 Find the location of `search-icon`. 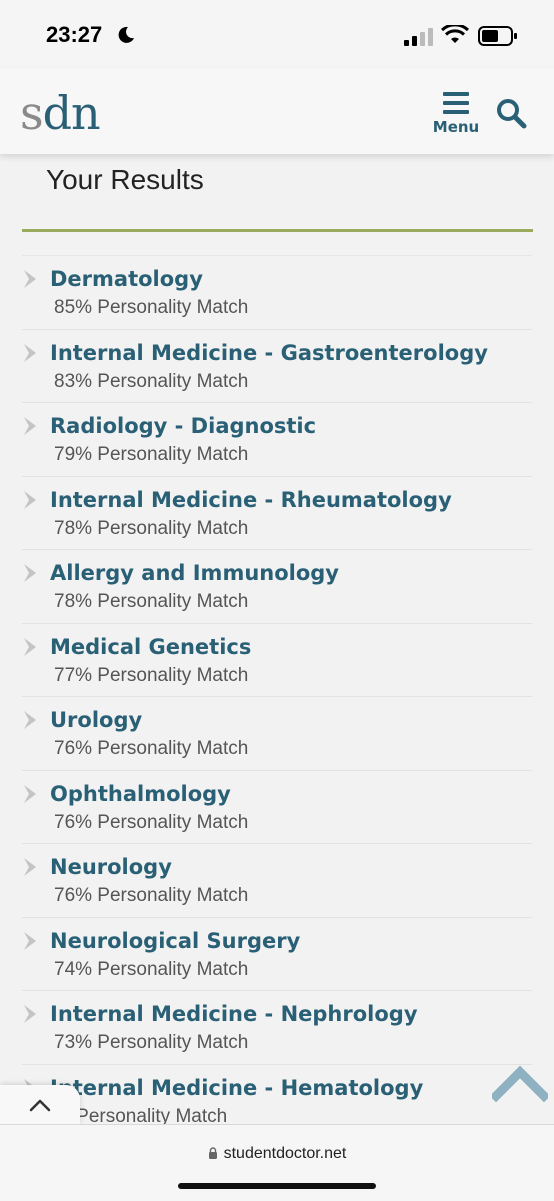

search-icon is located at coordinates (512, 114).